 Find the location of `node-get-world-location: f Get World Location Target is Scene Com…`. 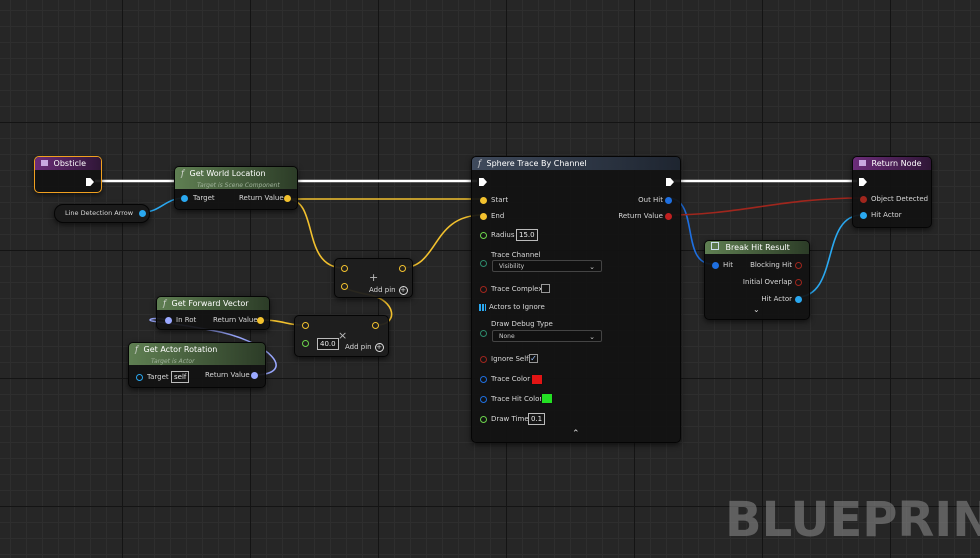

node-get-world-location: f Get World Location Target is Scene Com… is located at coordinates (236, 188).